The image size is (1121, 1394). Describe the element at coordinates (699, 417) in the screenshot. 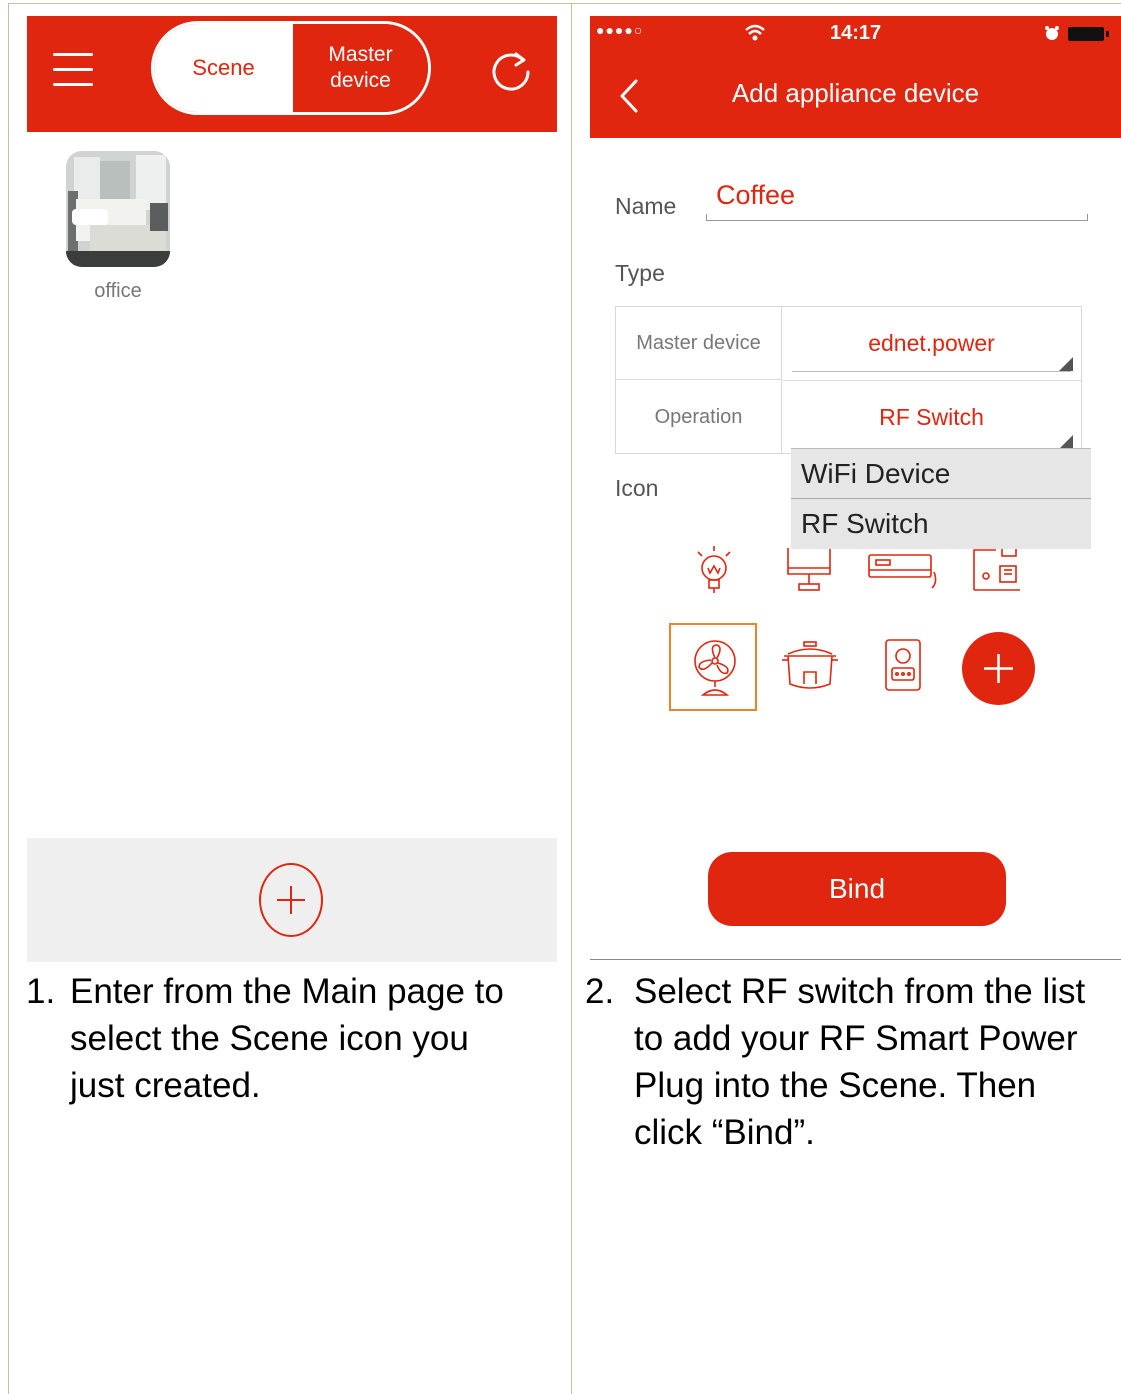

I see `operation-label: Operation` at that location.